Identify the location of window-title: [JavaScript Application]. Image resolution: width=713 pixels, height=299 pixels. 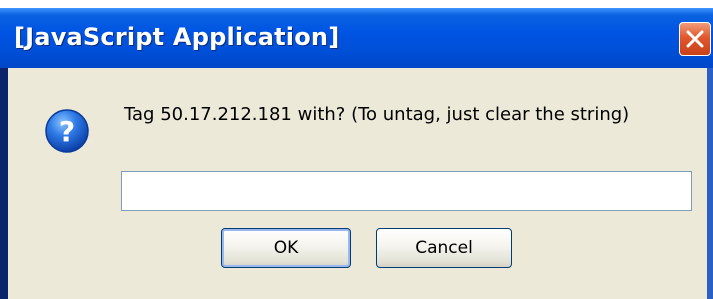
(177, 37).